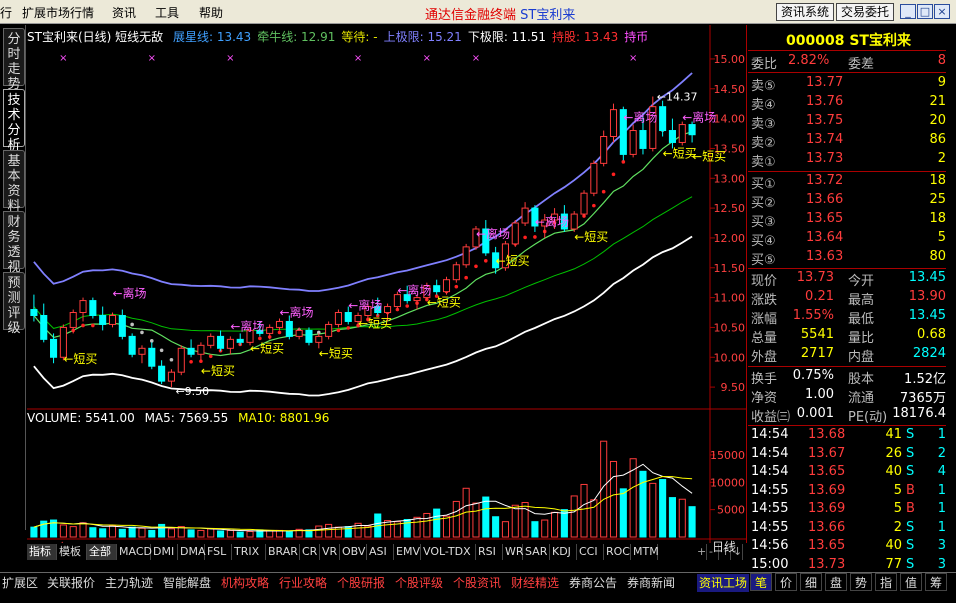  I want to click on indicator-tab-fsl: FSL, so click(218, 552).